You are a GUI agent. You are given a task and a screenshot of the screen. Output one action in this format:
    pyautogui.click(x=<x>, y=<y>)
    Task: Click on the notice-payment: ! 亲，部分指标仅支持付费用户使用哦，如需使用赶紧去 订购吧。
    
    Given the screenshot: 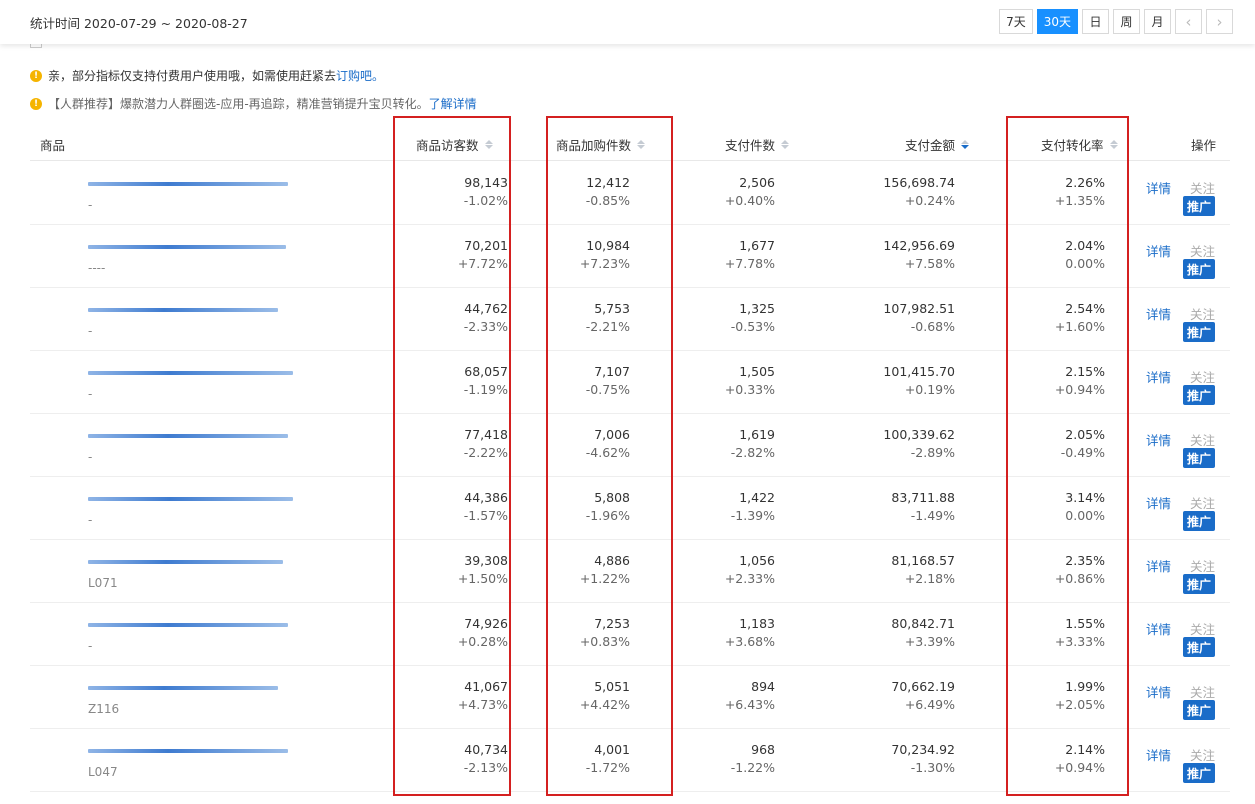 What is the action you would take?
    pyautogui.click(x=207, y=75)
    